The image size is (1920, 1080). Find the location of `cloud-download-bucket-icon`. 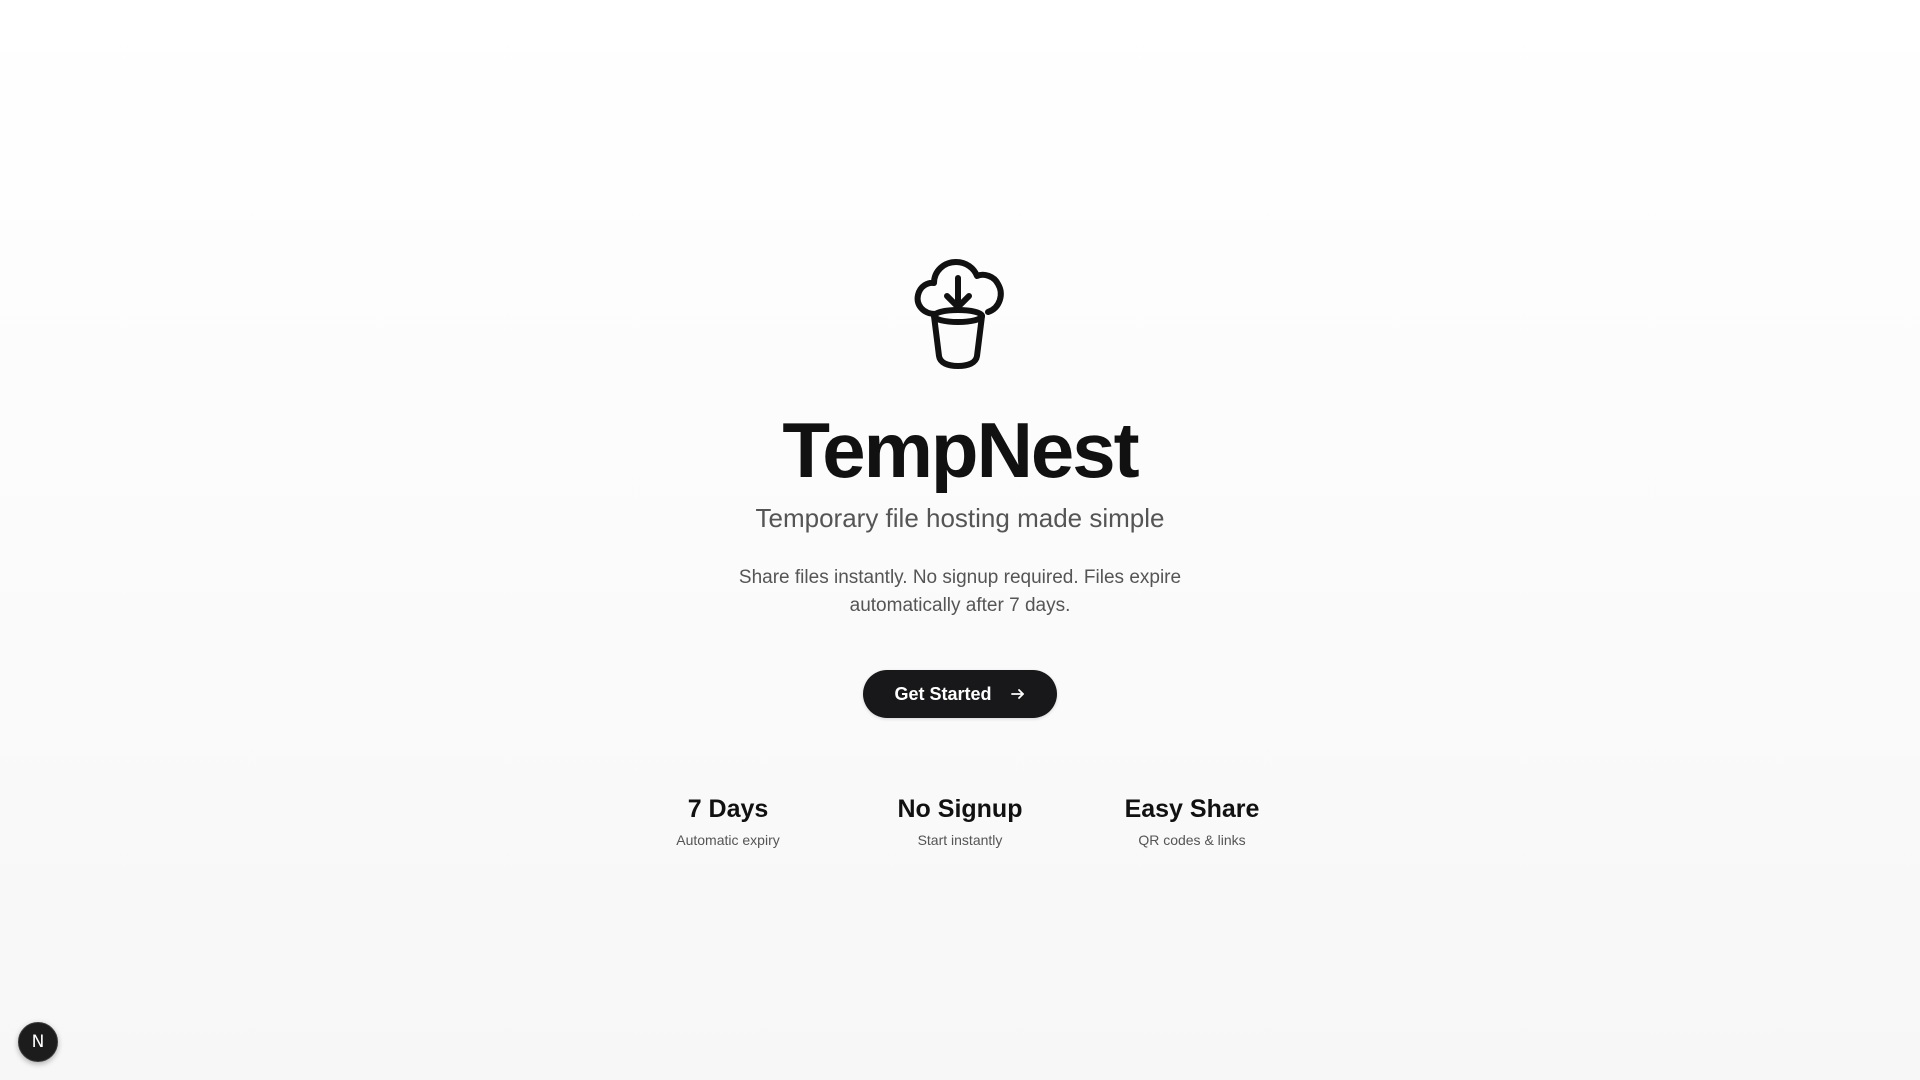

cloud-download-bucket-icon is located at coordinates (959, 314).